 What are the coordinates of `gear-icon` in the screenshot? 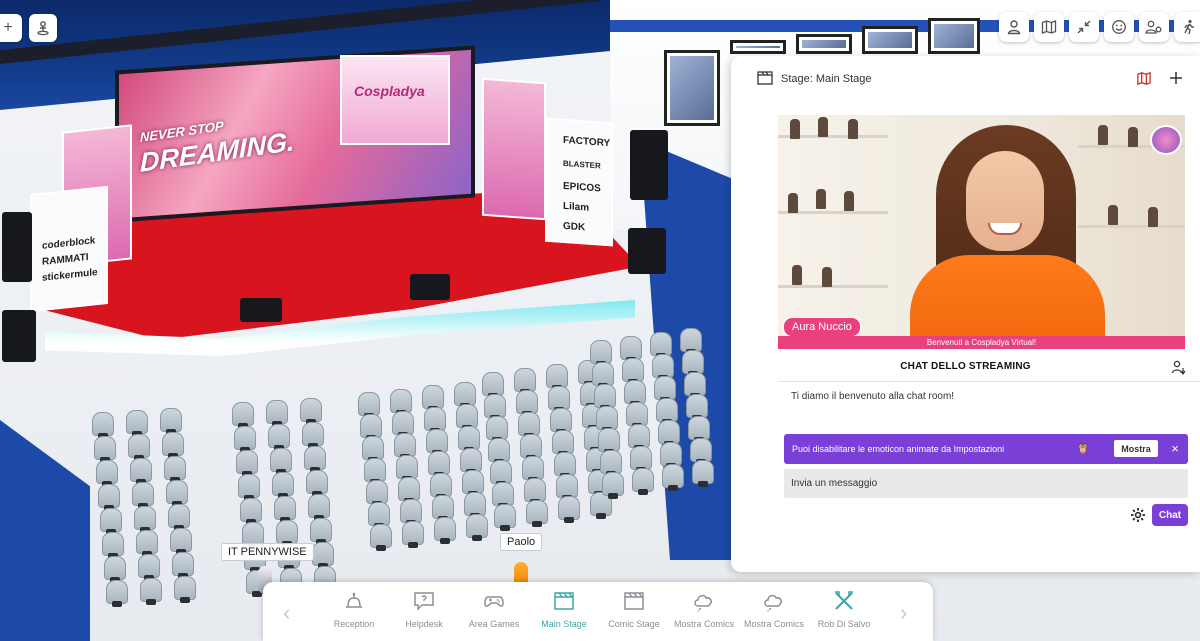 It's located at (1138, 515).